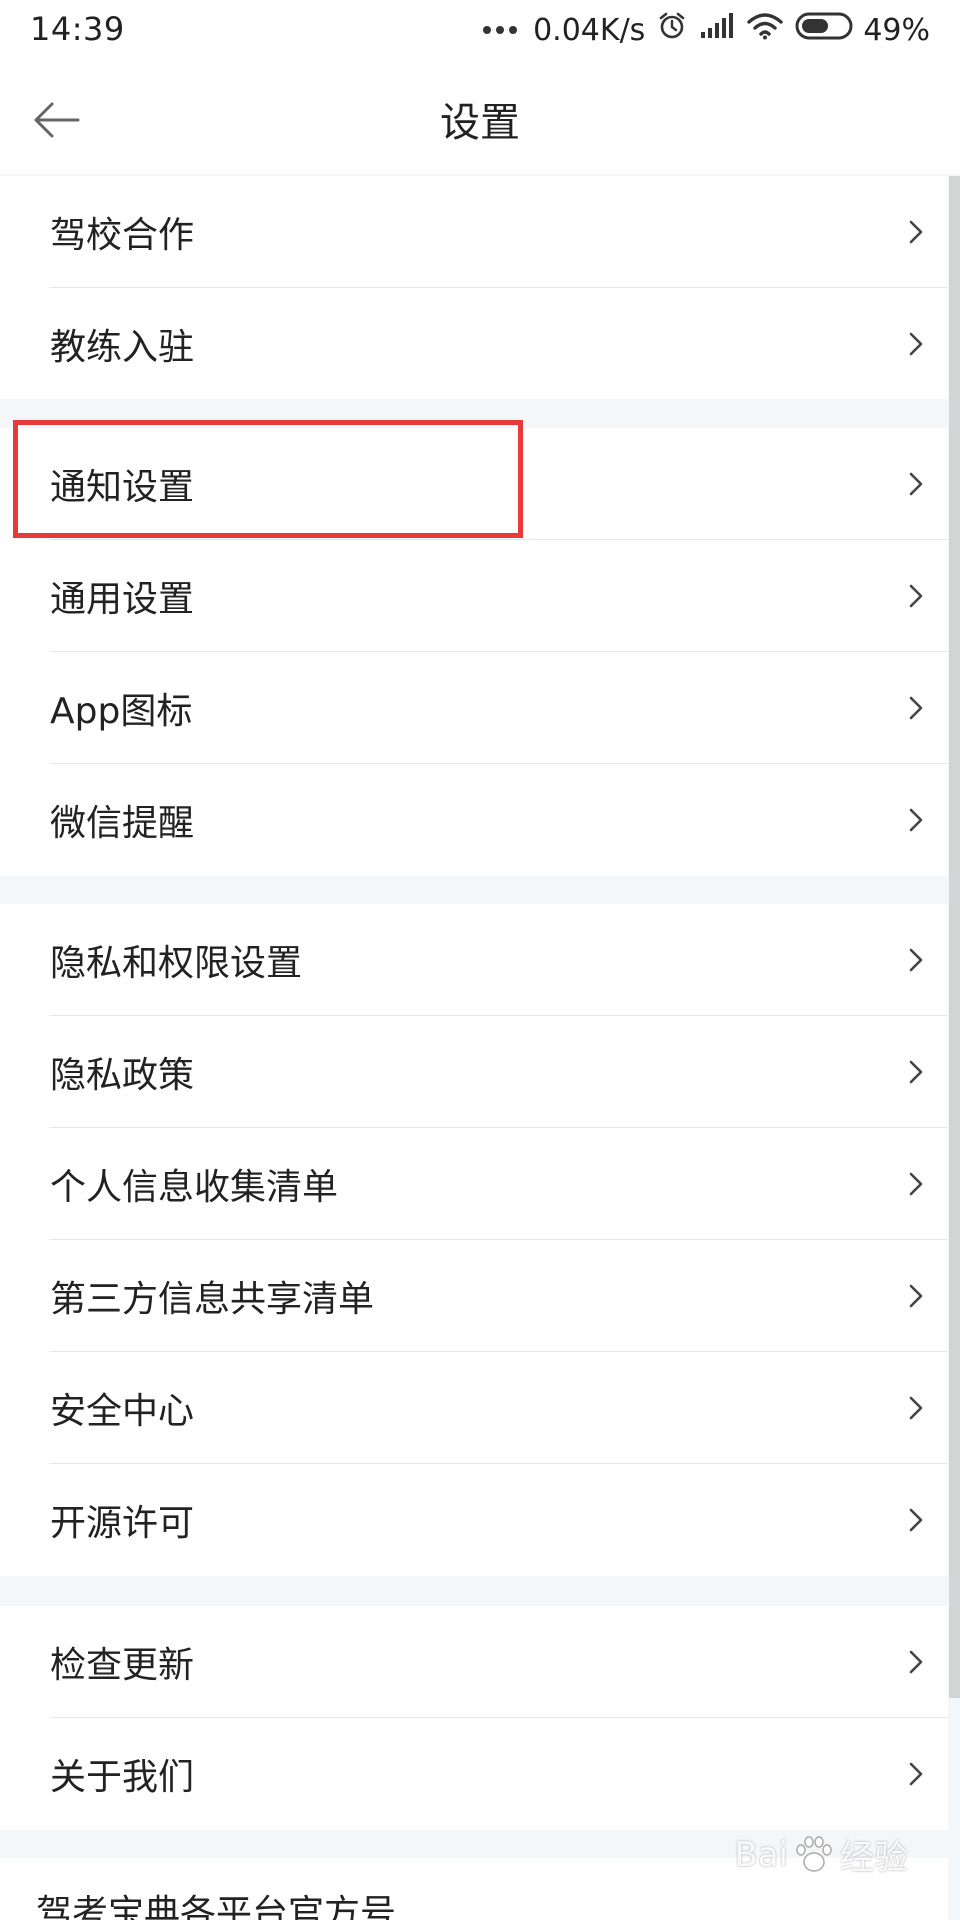 This screenshot has width=960, height=1920. Describe the element at coordinates (672, 30) in the screenshot. I see `alarm-icon` at that location.